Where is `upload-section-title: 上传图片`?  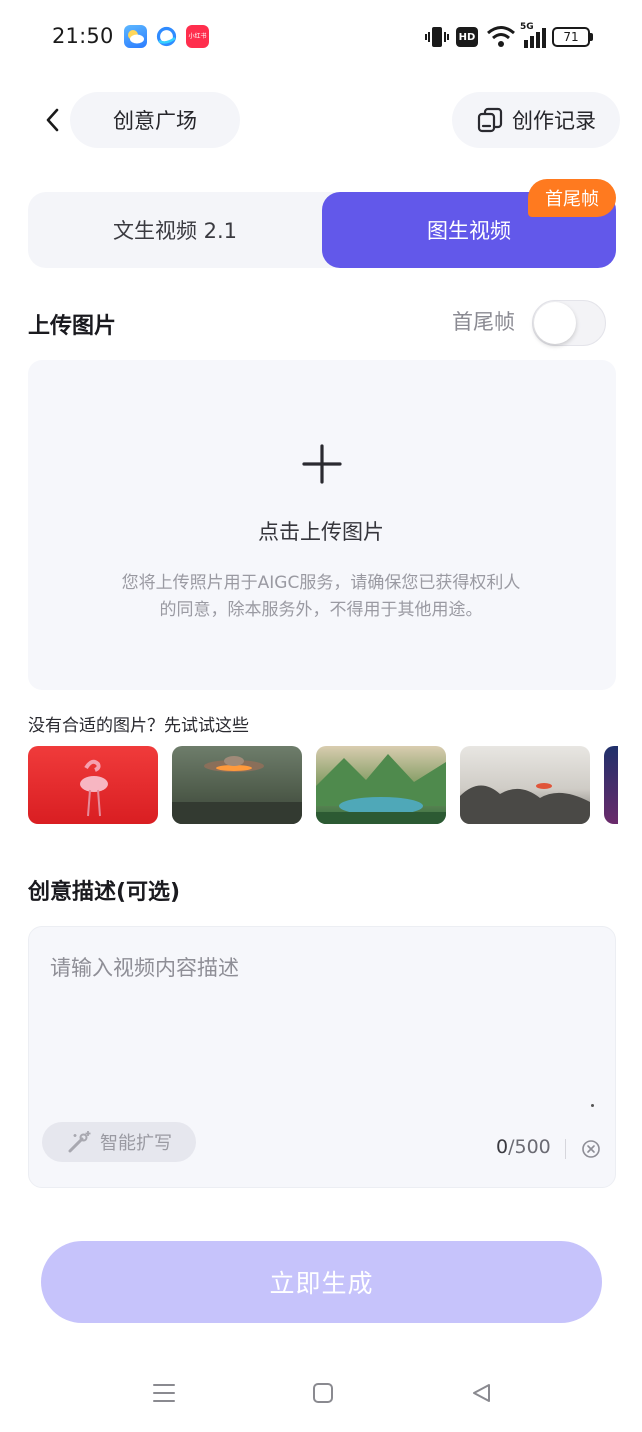
upload-section-title: 上传图片 is located at coordinates (72, 326).